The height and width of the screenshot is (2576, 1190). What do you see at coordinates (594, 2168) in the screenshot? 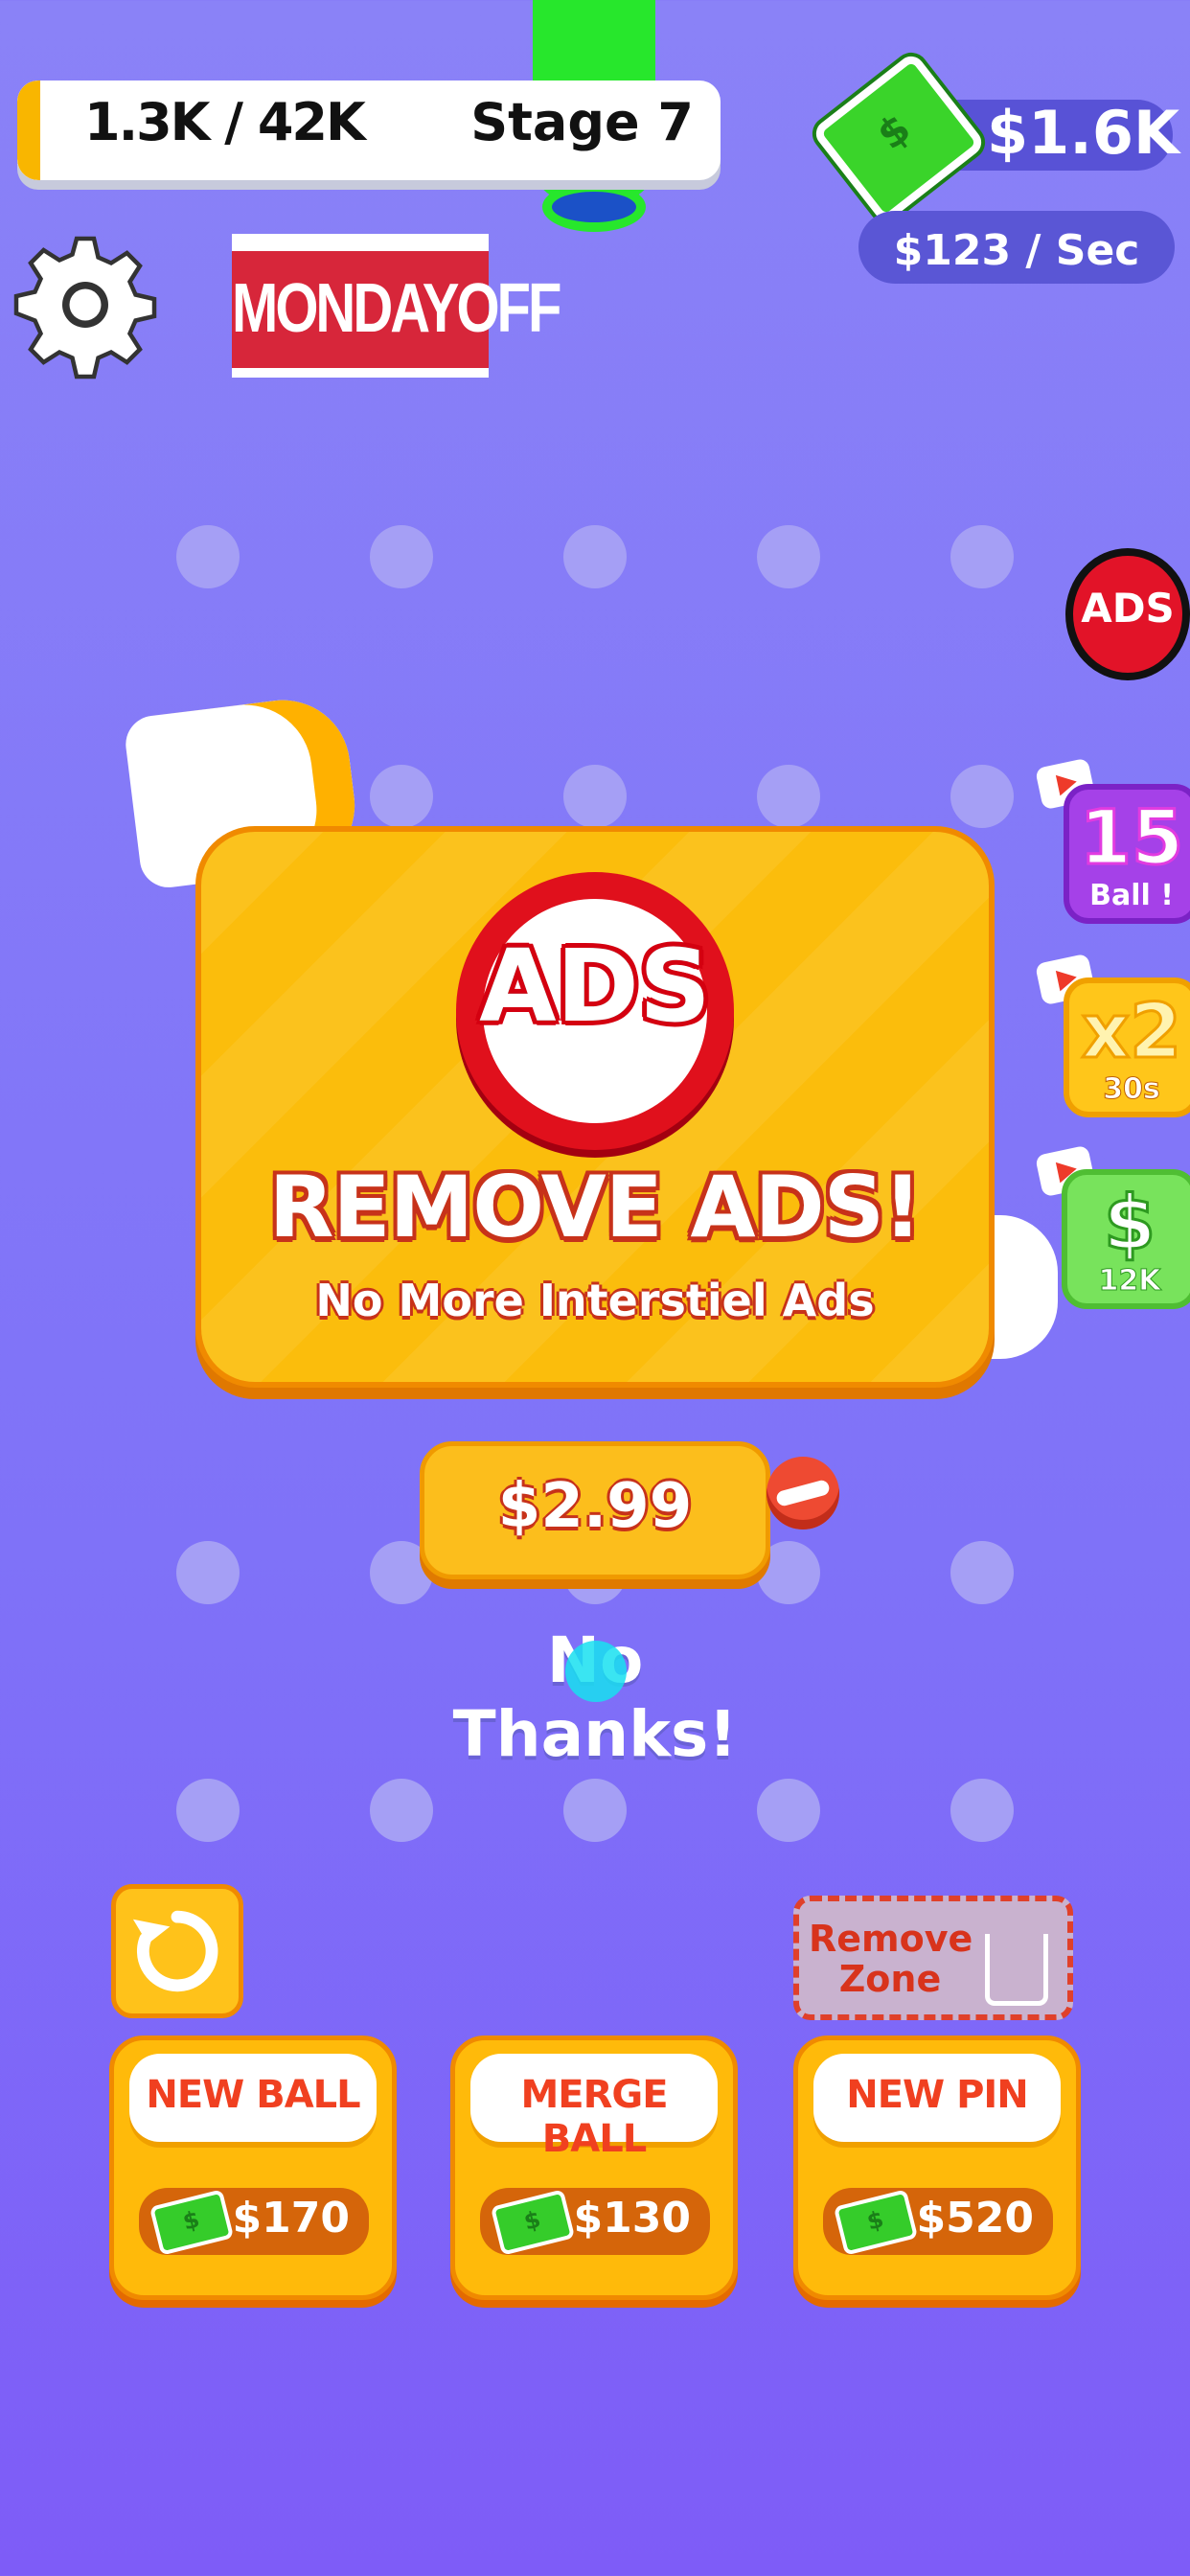
I see `merge-ball-button: MERGE BALL $ $130` at bounding box center [594, 2168].